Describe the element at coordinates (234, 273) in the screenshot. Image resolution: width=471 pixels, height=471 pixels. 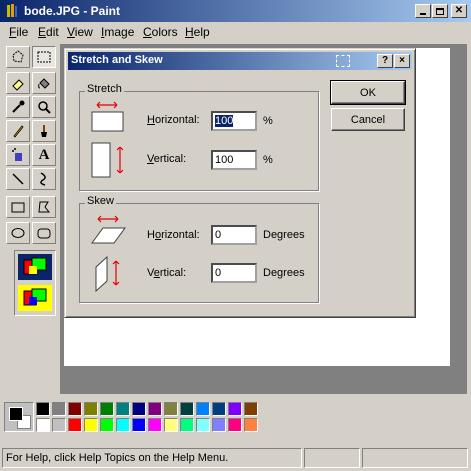
I see `skew-vertical-input: 0` at that location.